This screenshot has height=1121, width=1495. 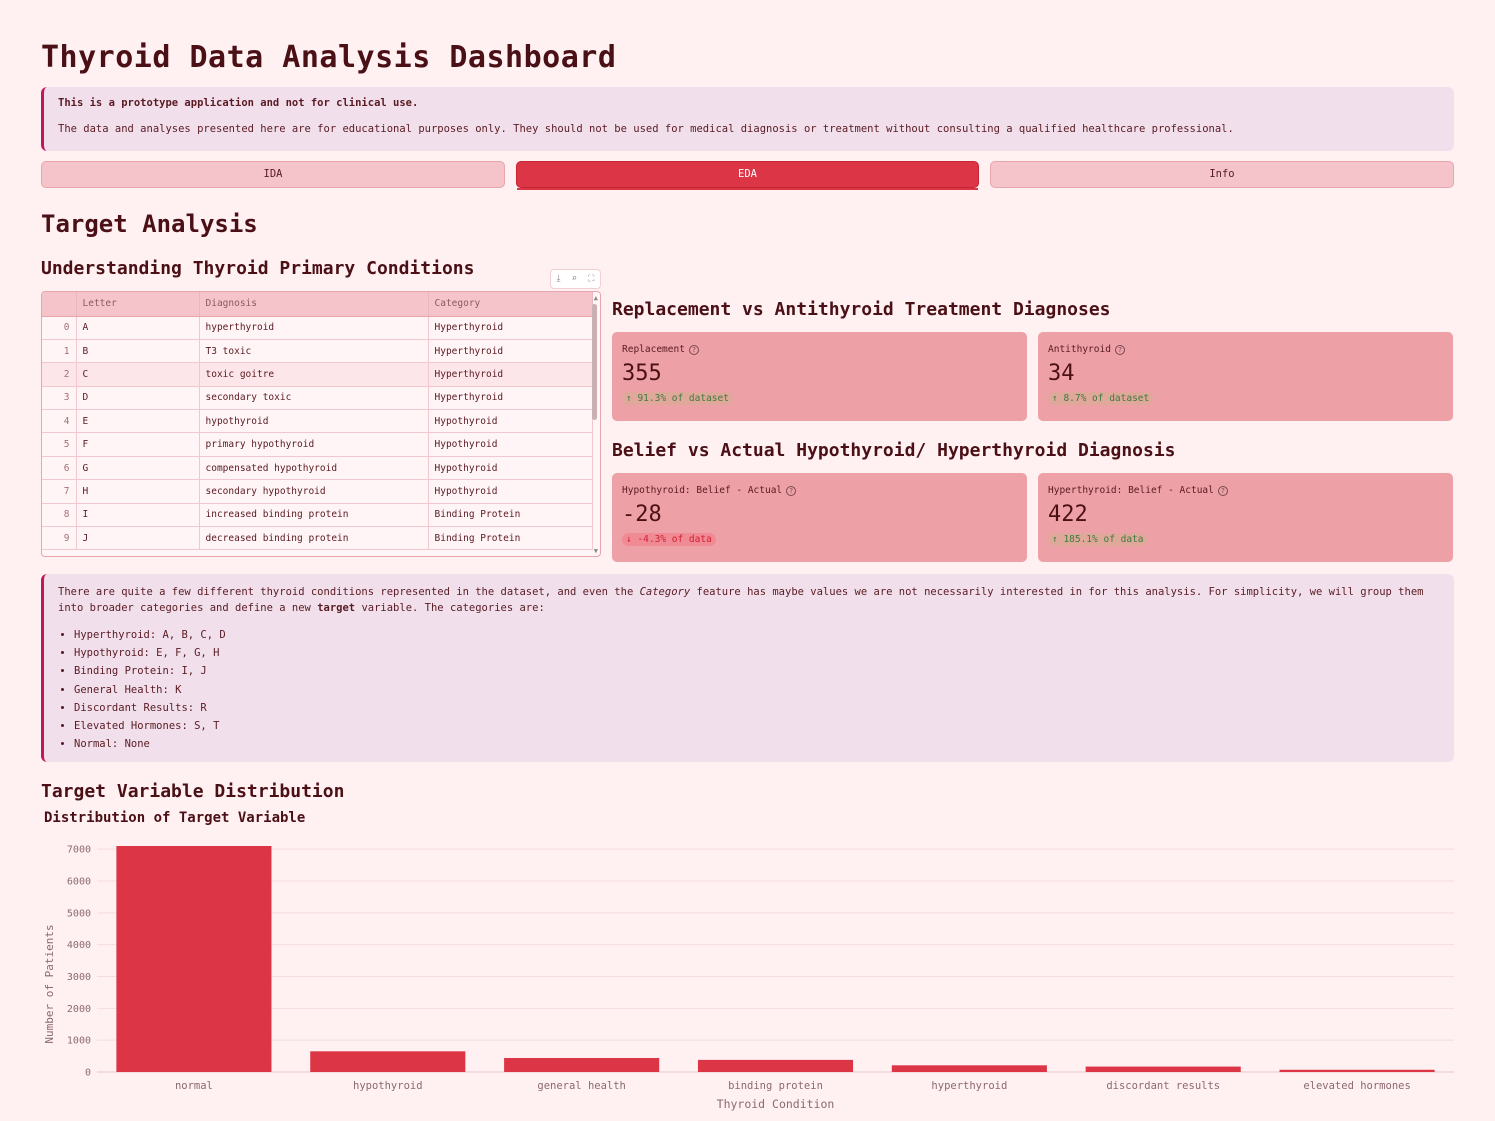 I want to click on table-scrollbar, so click(x=594, y=362).